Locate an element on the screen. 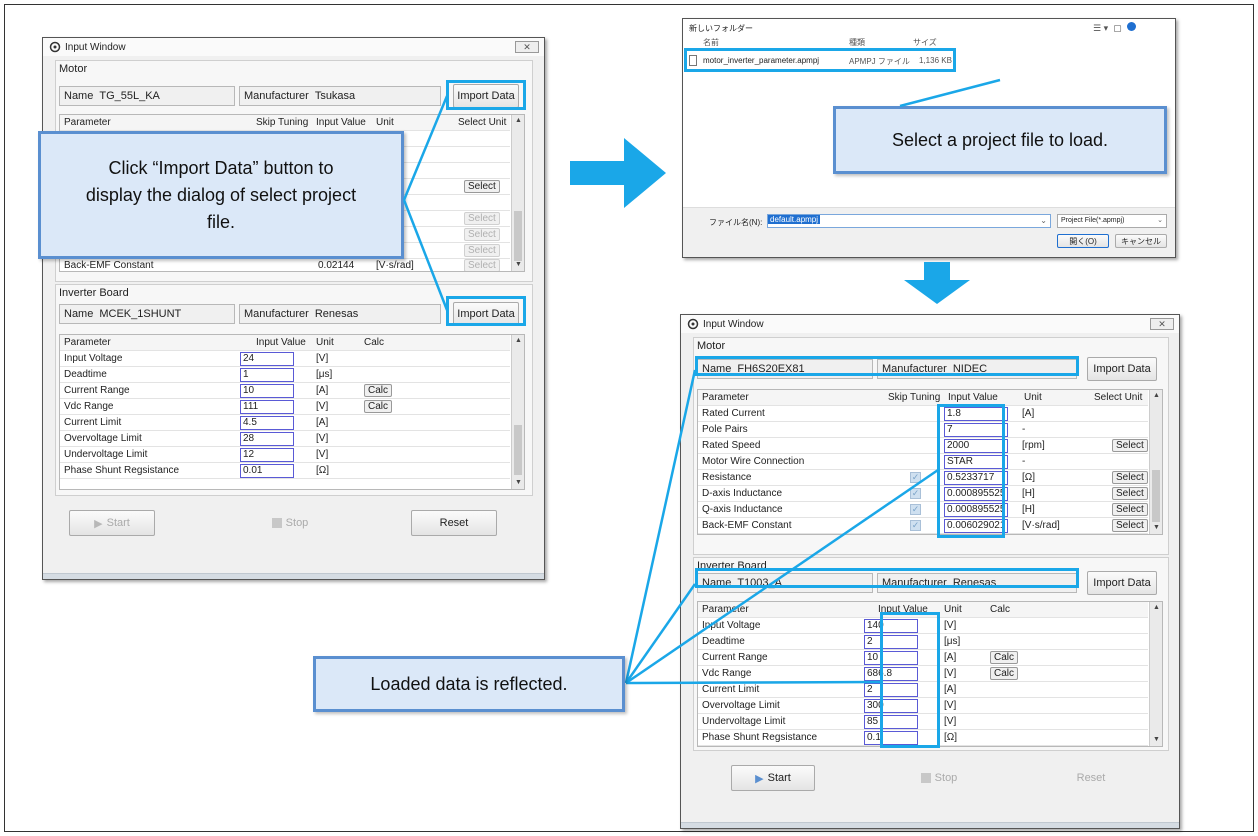  row-parameter: Undervoltage Limit is located at coordinates (106, 454).